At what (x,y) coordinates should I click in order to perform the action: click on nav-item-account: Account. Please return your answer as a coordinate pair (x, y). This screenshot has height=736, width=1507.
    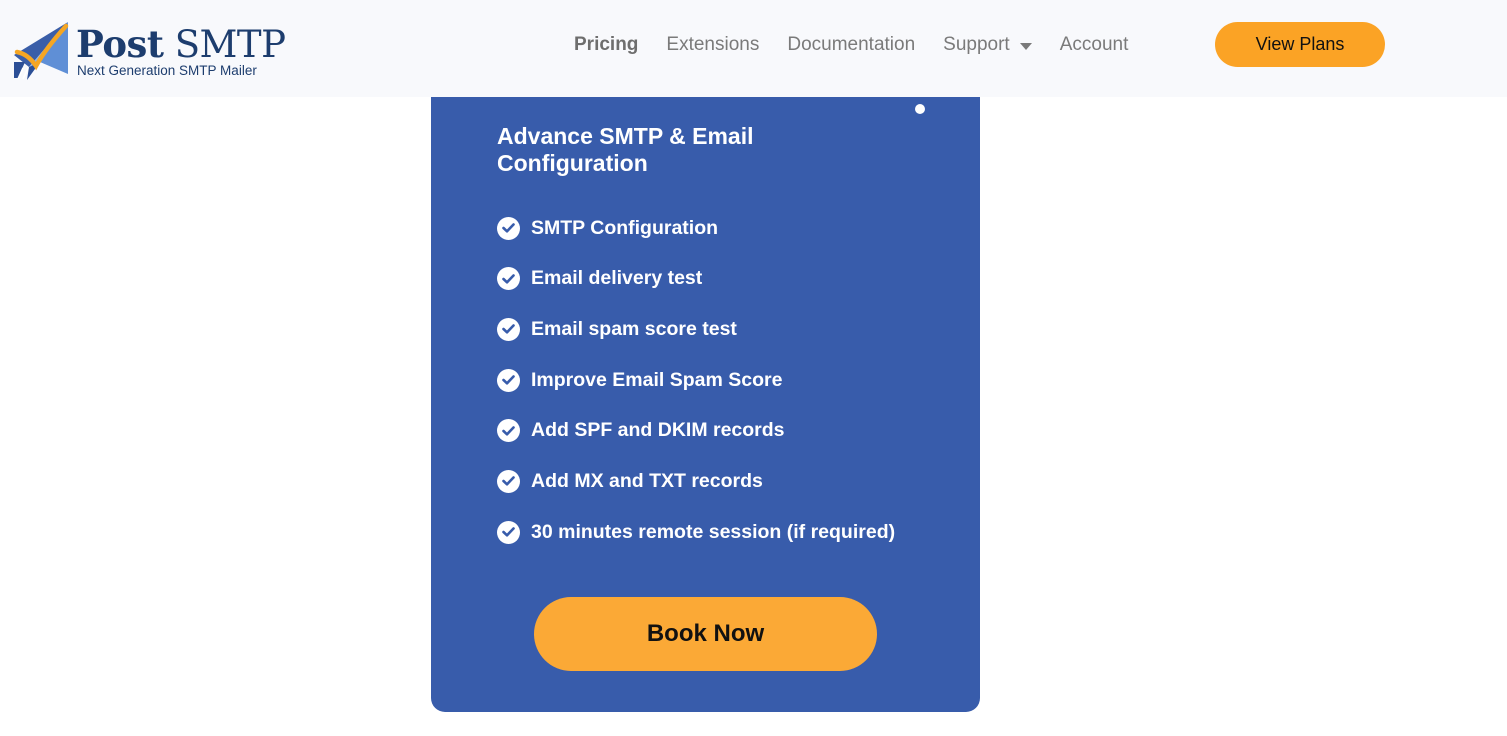
    Looking at the image, I should click on (1094, 45).